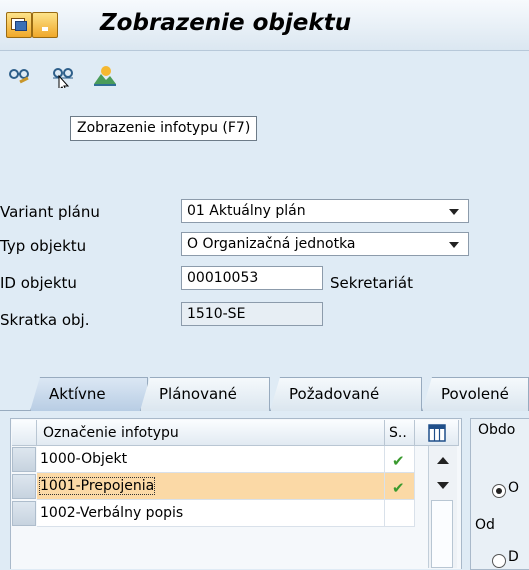  What do you see at coordinates (63, 75) in the screenshot?
I see `display-infotype-icon` at bounding box center [63, 75].